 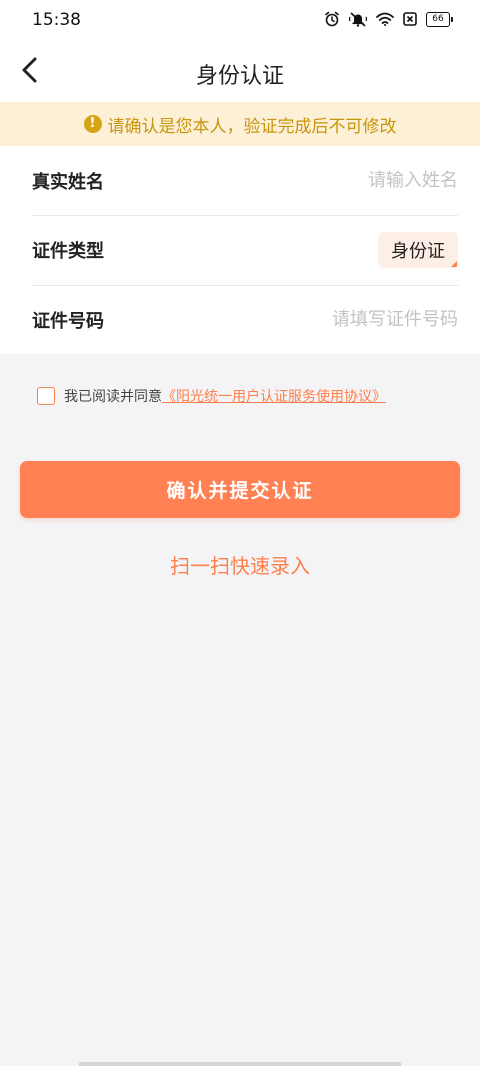 I want to click on id-number-input, so click(x=358, y=319).